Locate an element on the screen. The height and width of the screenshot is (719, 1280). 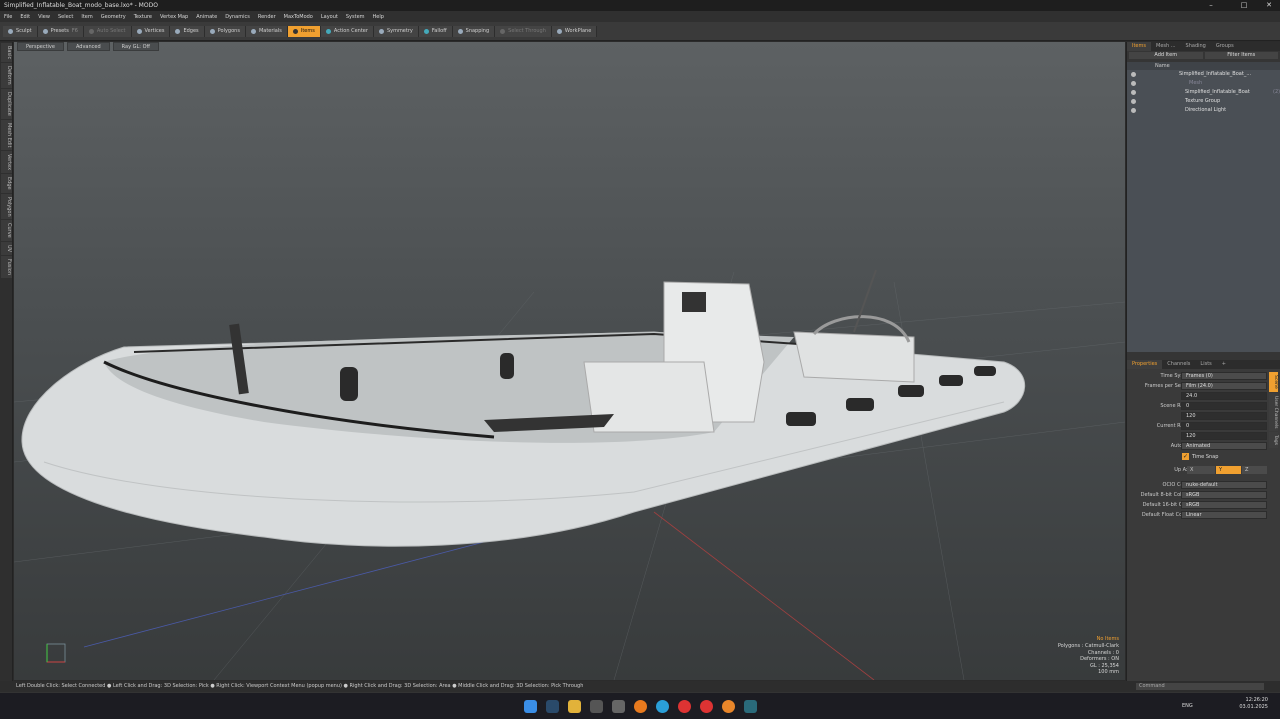
edges-button: Edges is located at coordinates (187, 31).